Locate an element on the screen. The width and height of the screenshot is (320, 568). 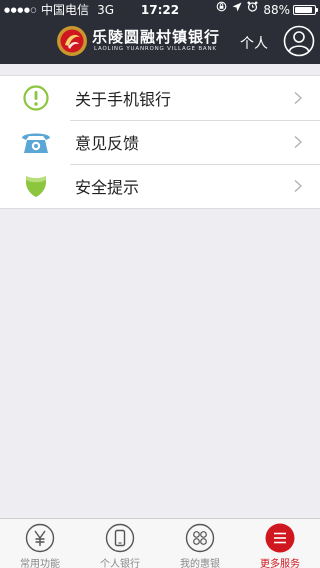
tab-label: 个人银行 is located at coordinates (120, 563).